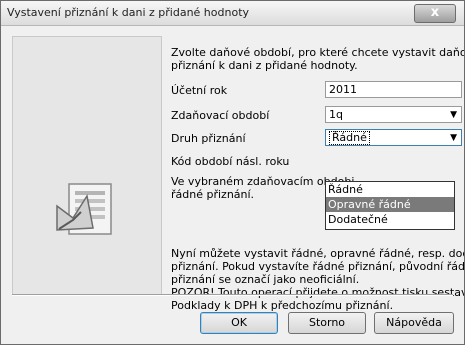 This screenshot has width=465, height=345. Describe the element at coordinates (199, 90) in the screenshot. I see `ucetni-rok-label: Účetní rok` at that location.